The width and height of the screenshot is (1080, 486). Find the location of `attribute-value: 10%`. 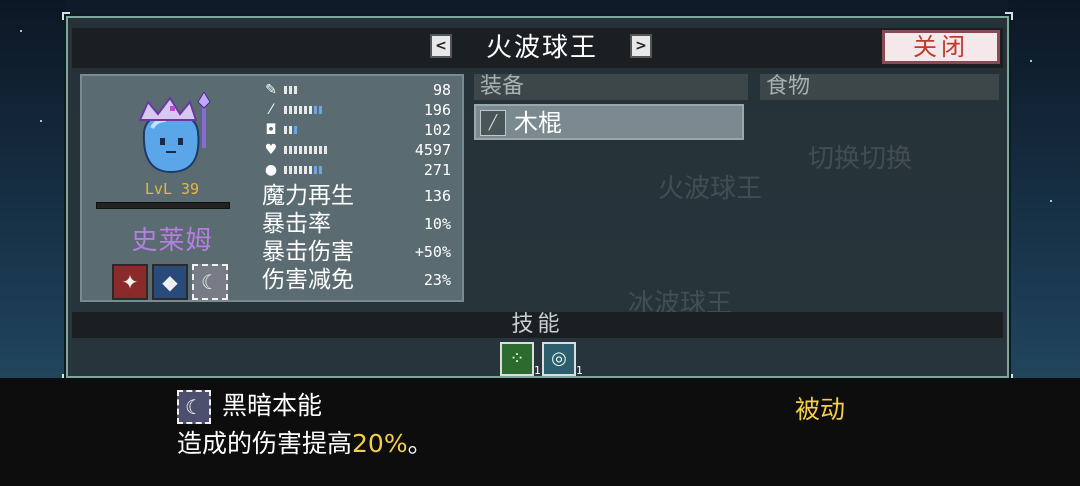

attribute-value: 10% is located at coordinates (437, 224).